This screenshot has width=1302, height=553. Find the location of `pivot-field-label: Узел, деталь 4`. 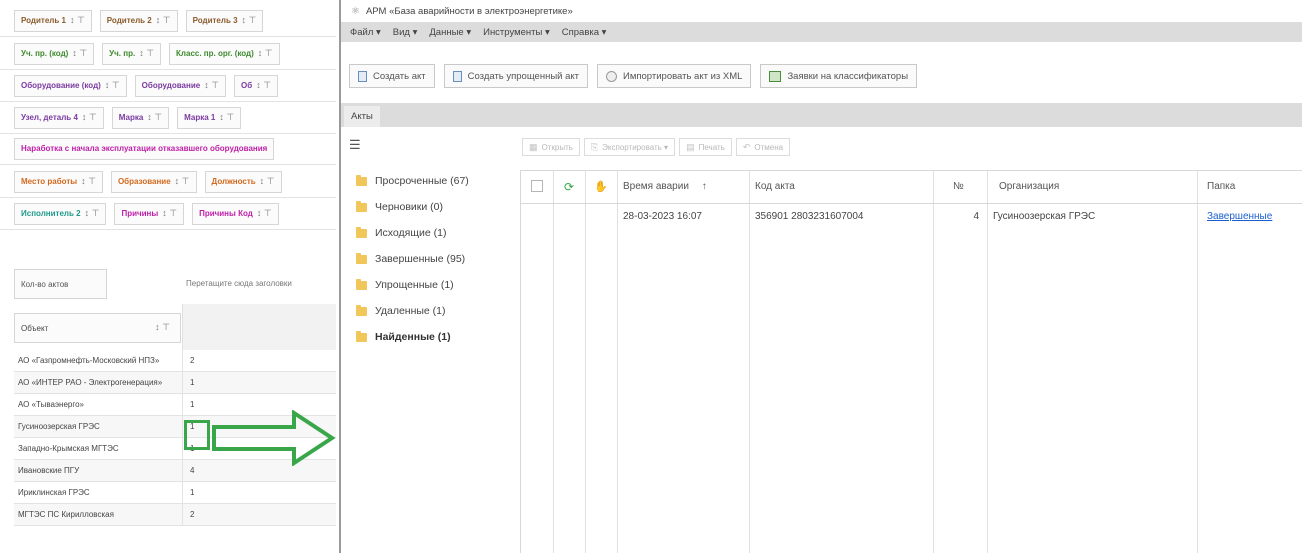

pivot-field-label: Узел, деталь 4 is located at coordinates (49, 117).